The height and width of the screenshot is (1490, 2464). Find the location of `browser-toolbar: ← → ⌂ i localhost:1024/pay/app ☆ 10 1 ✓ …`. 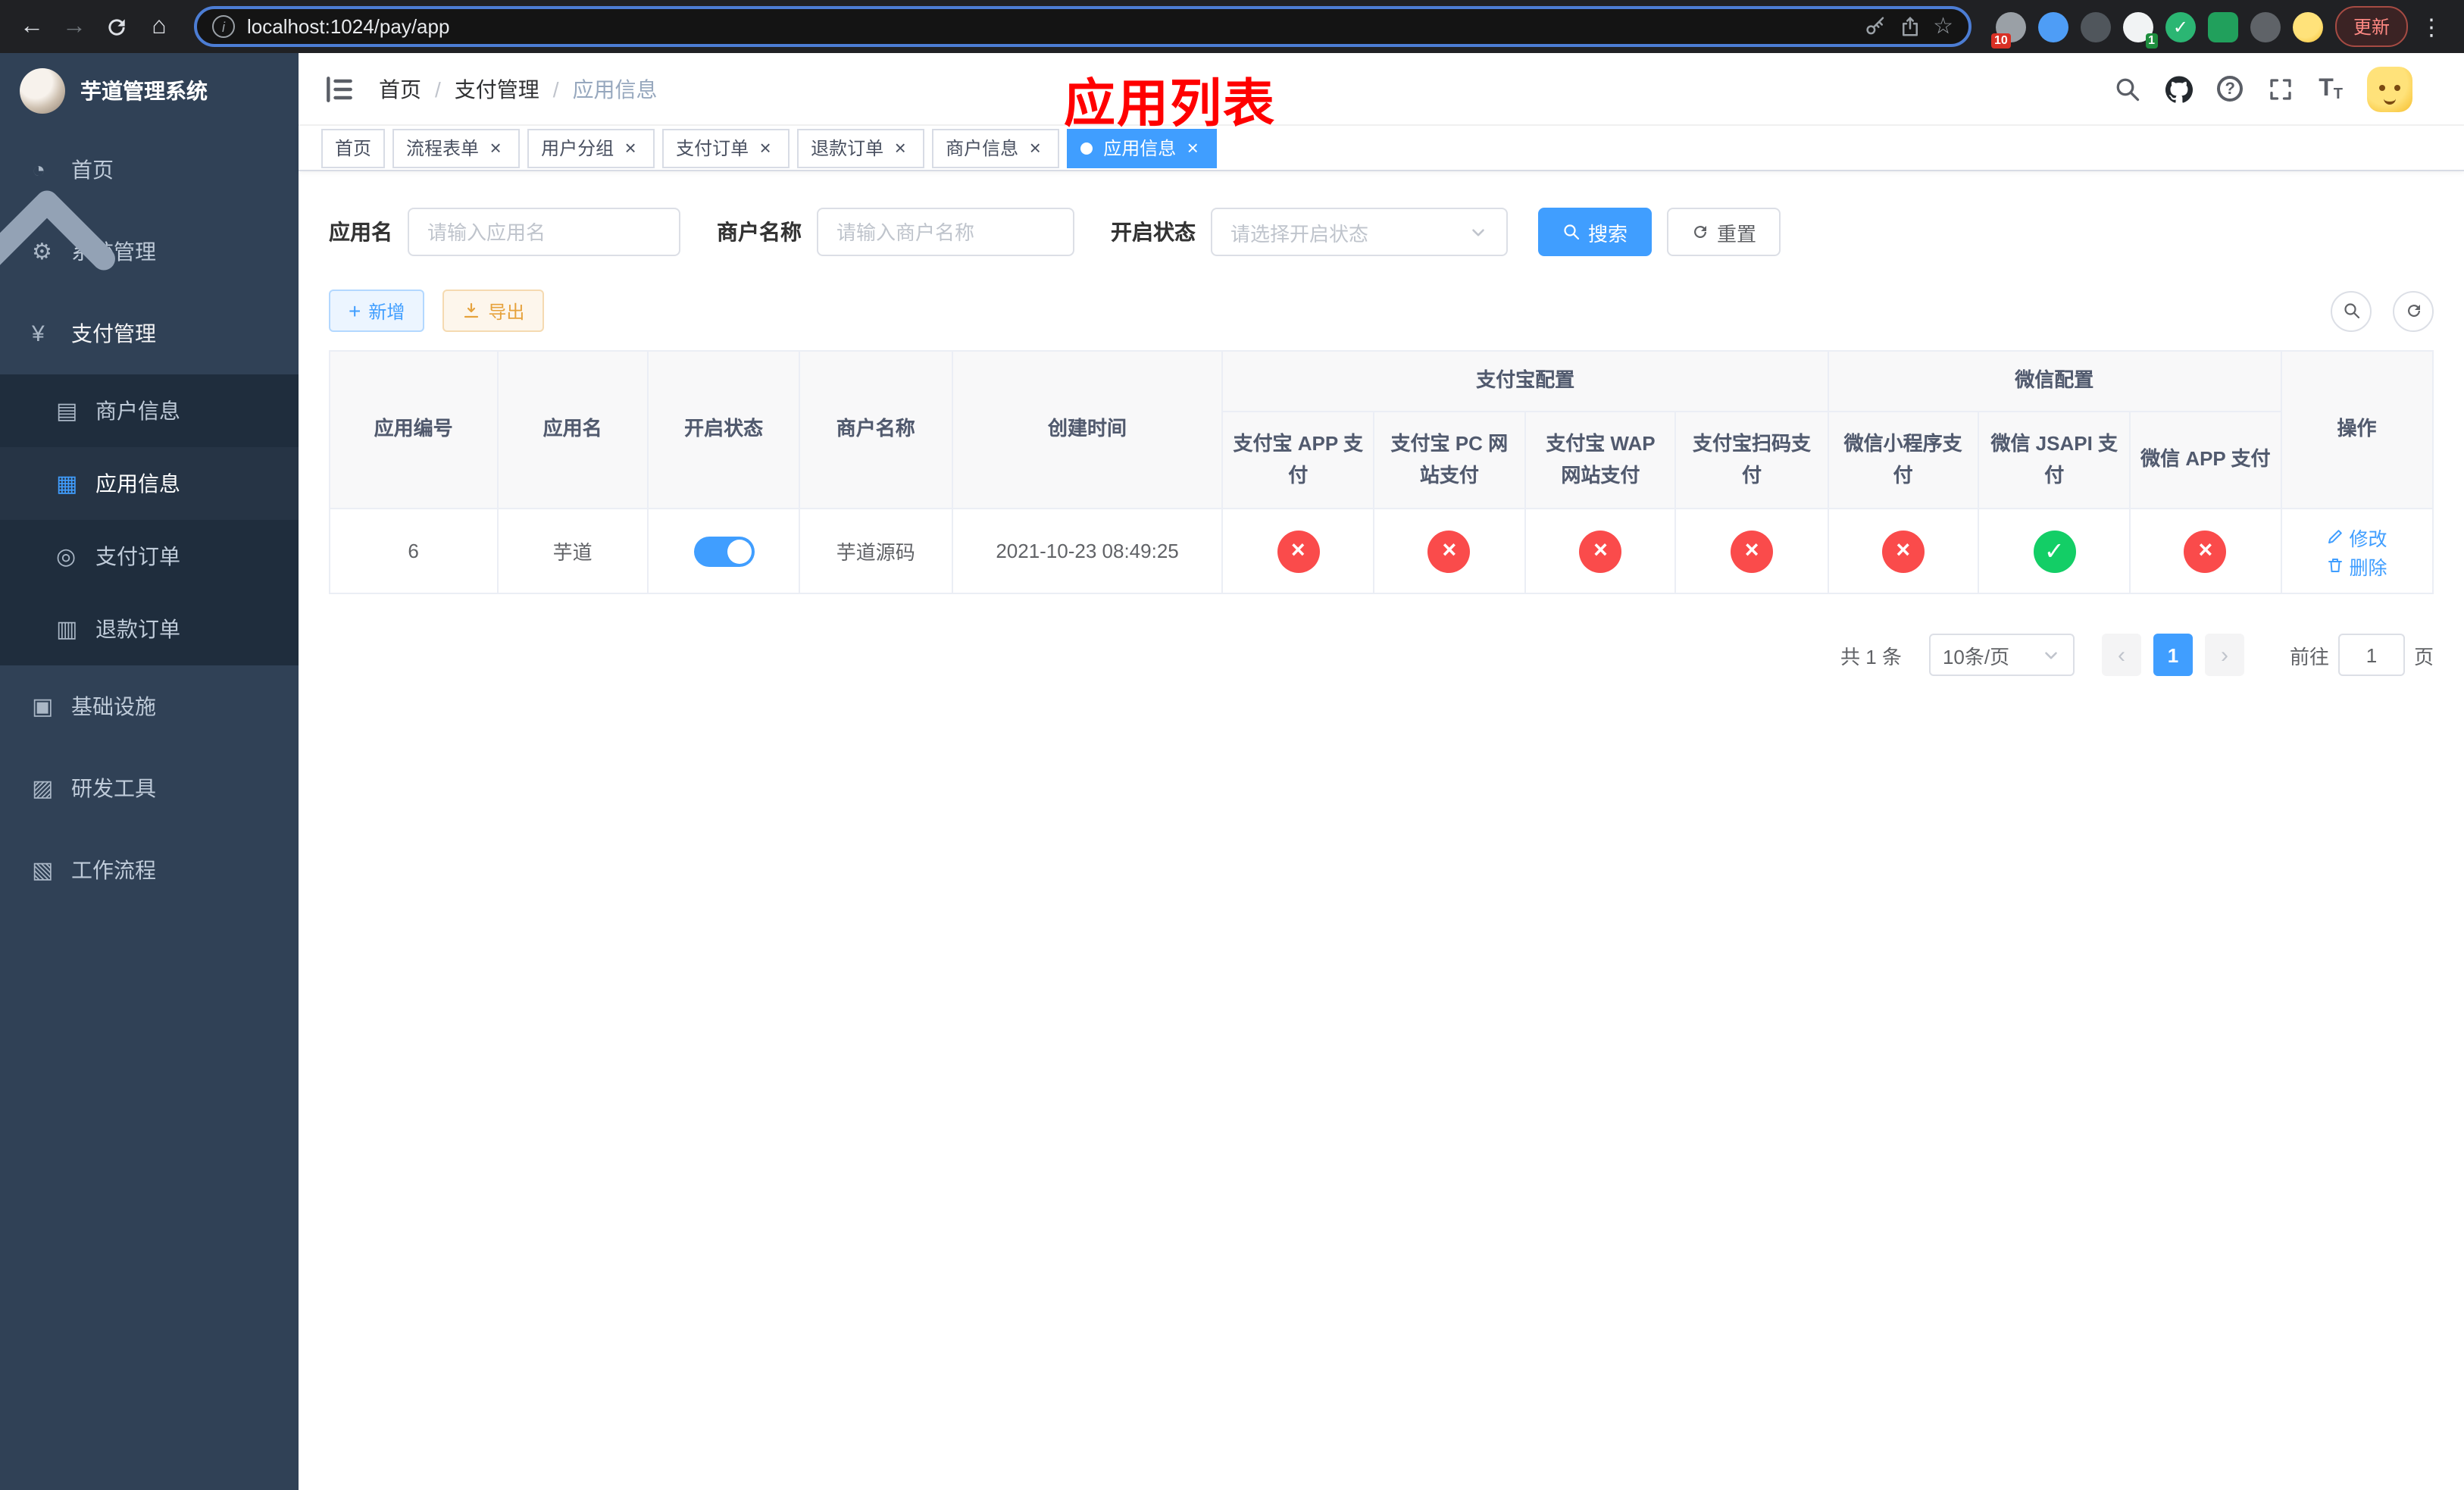

browser-toolbar: ← → ⌂ i localhost:1024/pay/app ☆ 10 1 ✓ … is located at coordinates (1232, 27).